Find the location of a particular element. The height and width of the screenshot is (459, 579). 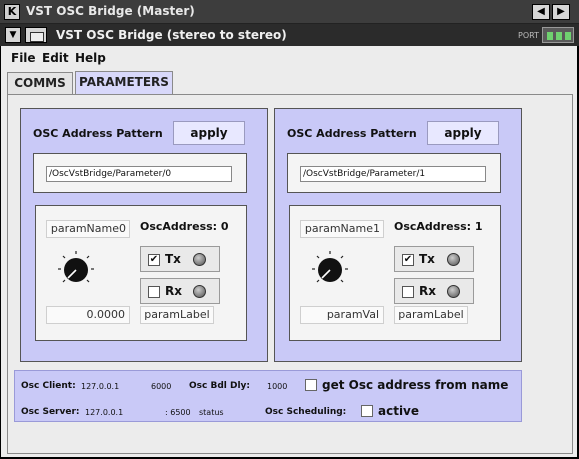

menu-file: File is located at coordinates (23, 58).